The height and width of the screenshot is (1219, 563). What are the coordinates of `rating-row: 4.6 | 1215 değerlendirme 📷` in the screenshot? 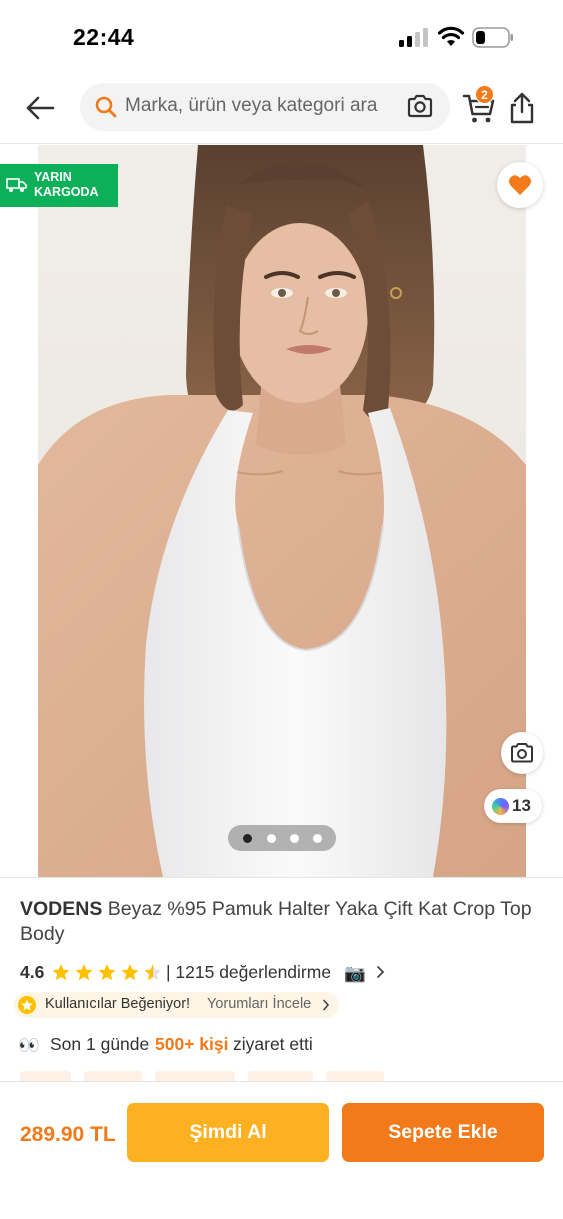 It's located at (285, 973).